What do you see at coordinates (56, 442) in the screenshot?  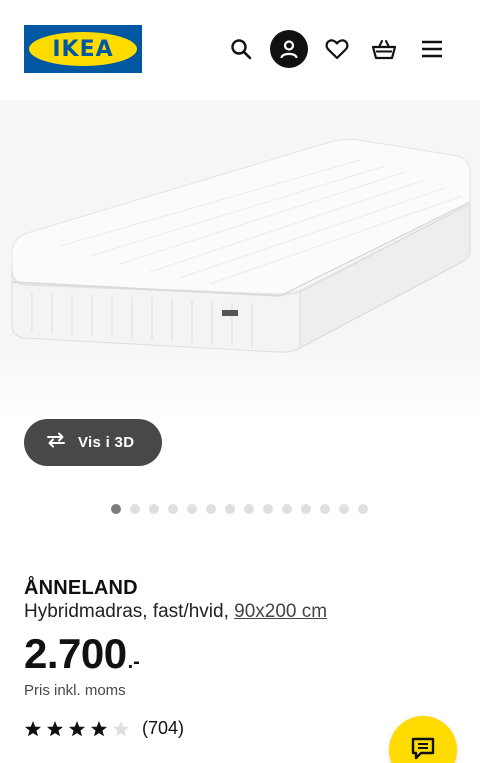 I see `rotate-3d-icon` at bounding box center [56, 442].